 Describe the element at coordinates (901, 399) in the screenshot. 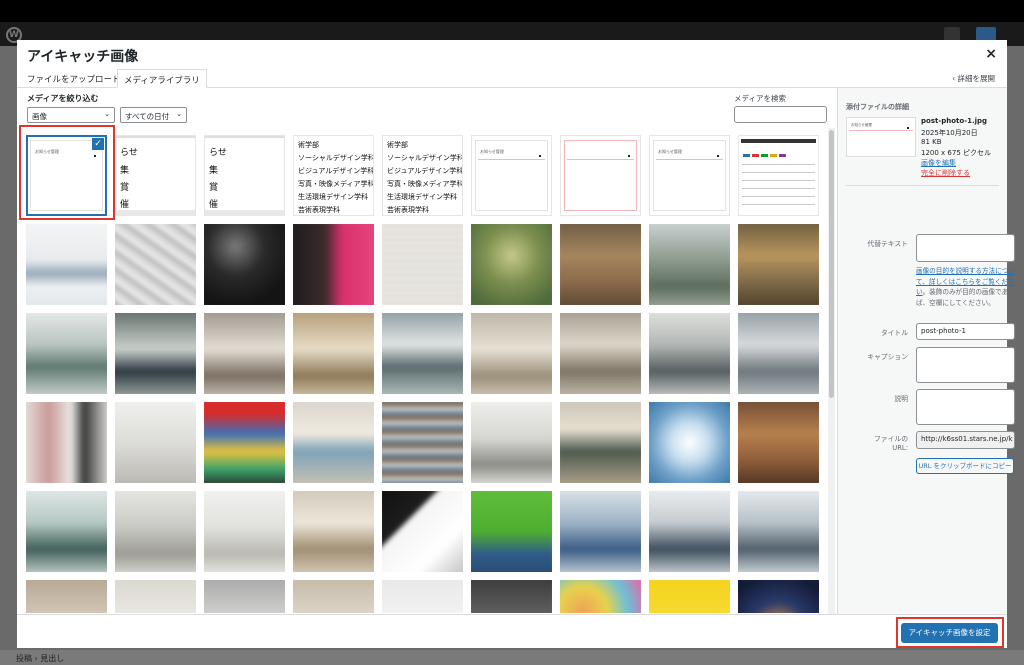

I see `description-label: 説明` at that location.